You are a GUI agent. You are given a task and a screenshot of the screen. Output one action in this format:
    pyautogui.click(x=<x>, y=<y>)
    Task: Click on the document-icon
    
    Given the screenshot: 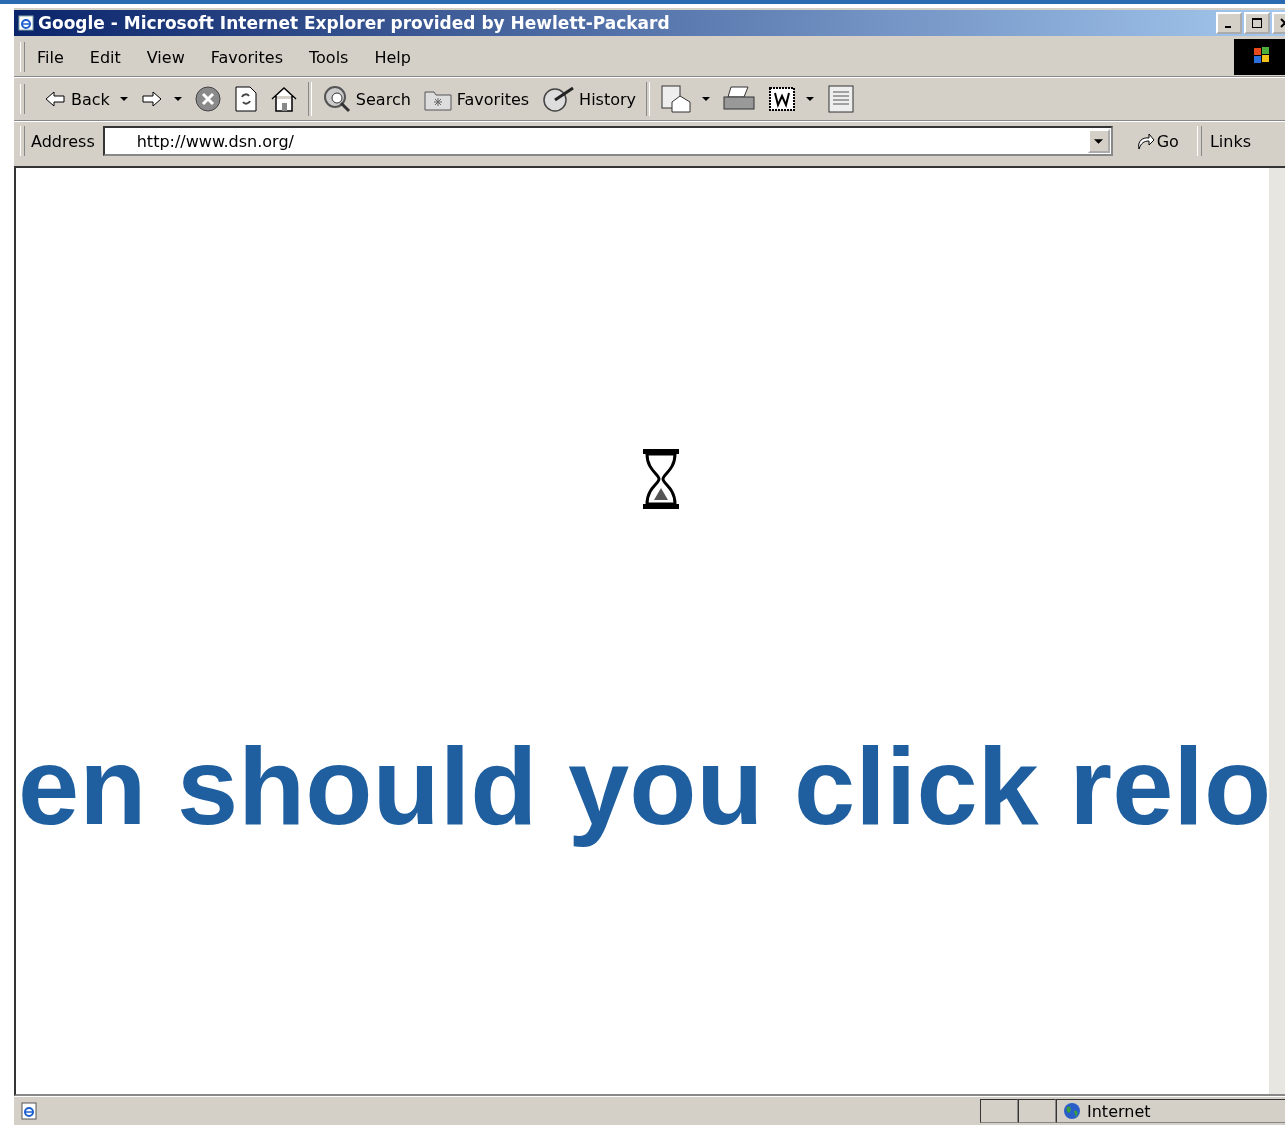 What is the action you would take?
    pyautogui.click(x=841, y=99)
    